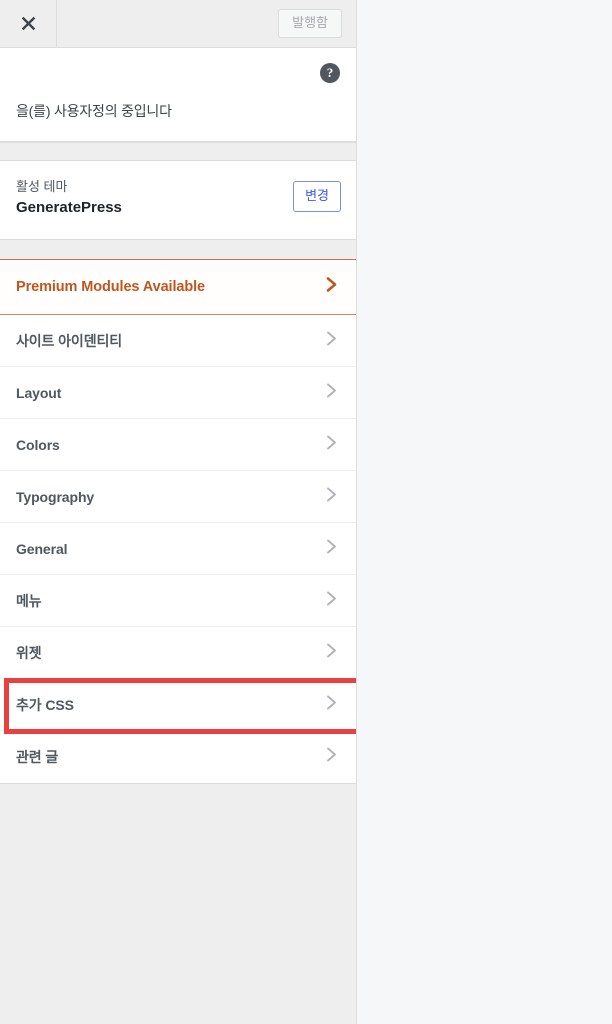  I want to click on section-row-8: 추가 CSS, so click(178, 705).